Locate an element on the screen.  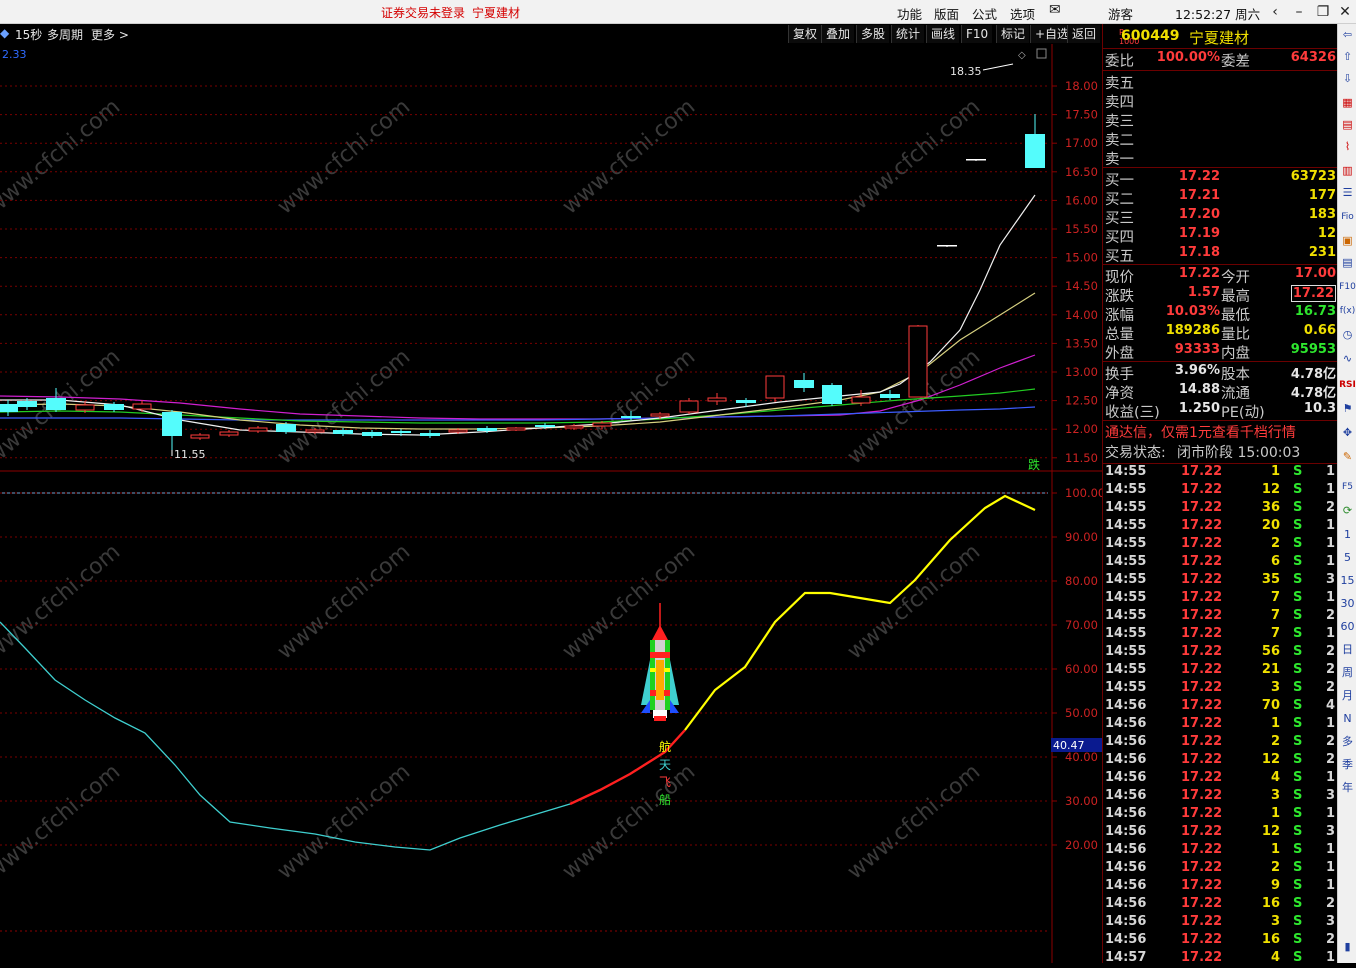
expand-icon: ◇ is located at coordinates (1022, 55).